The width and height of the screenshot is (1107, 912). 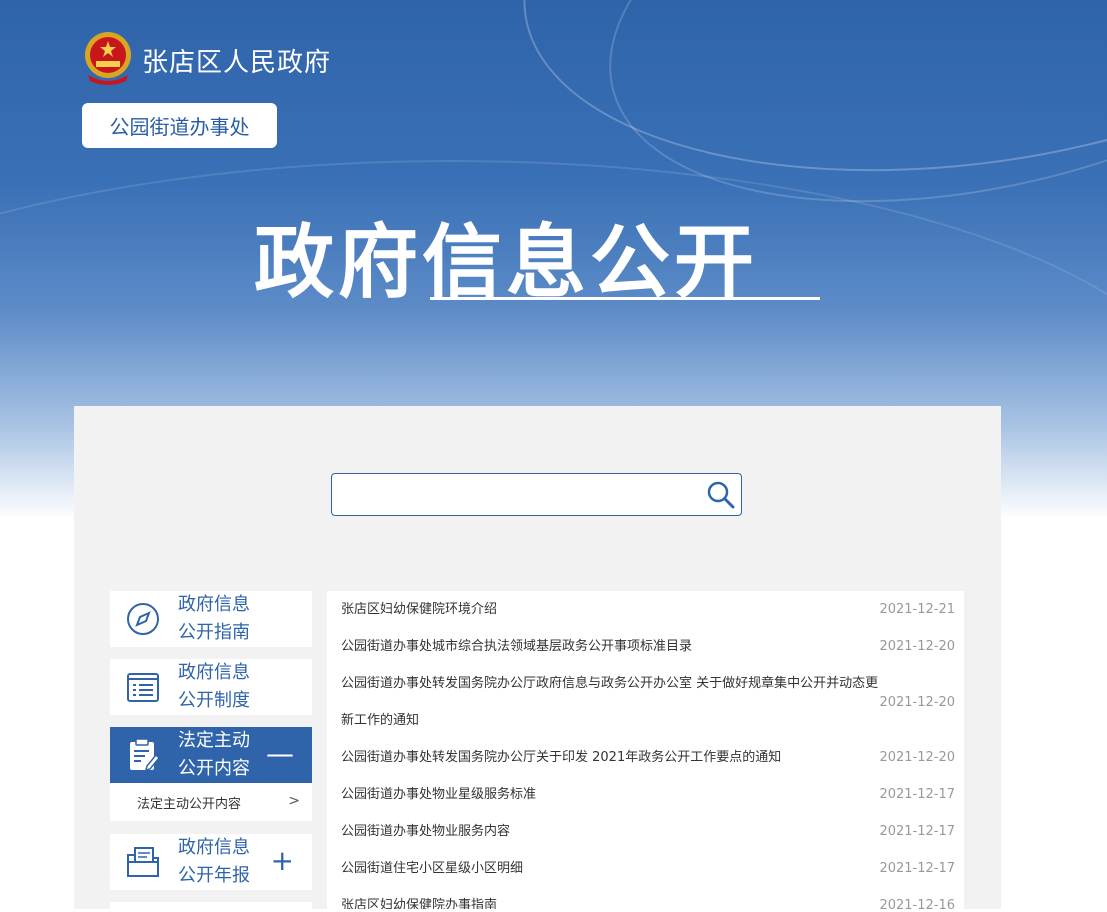 I want to click on article-title: 公园街道住宅小区星级小区明细, so click(x=610, y=868).